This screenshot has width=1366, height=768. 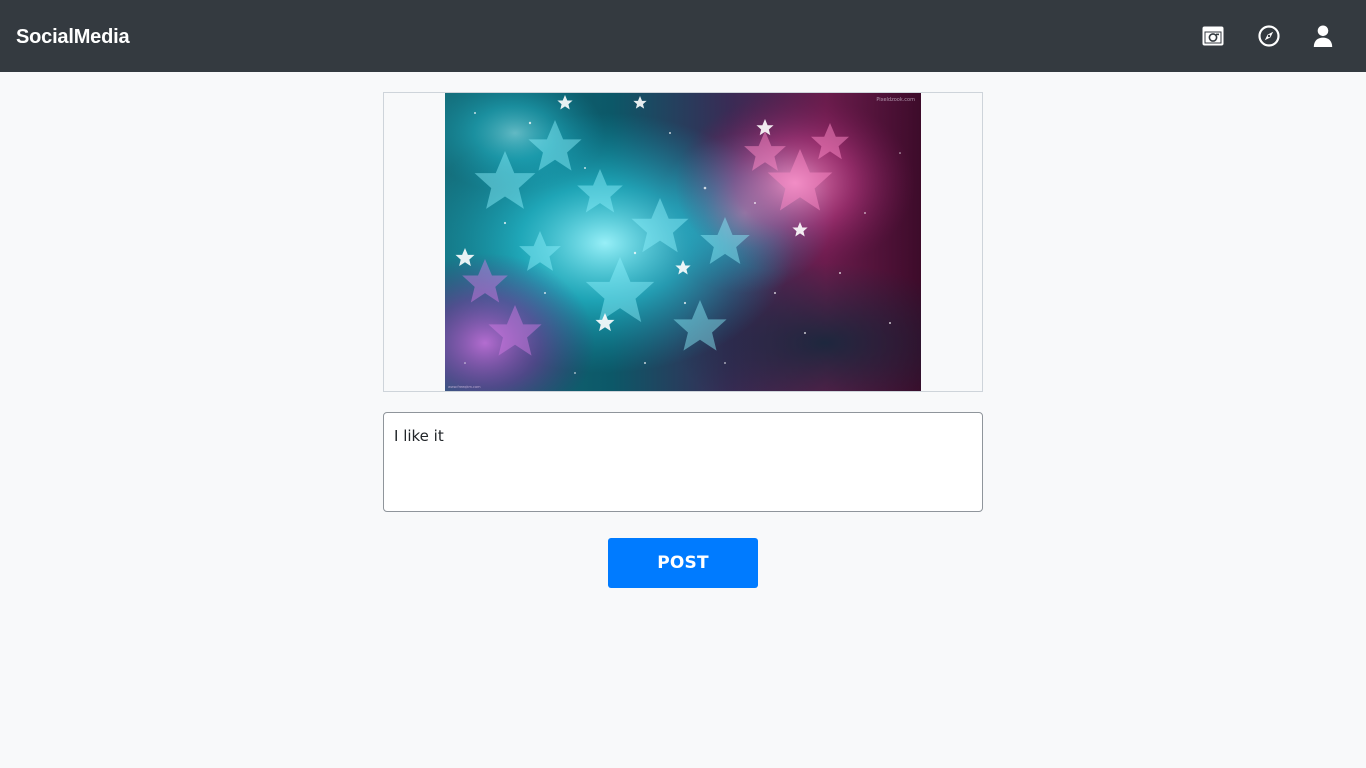 What do you see at coordinates (464, 387) in the screenshot?
I see `svg-text: www.freeqkm.com` at bounding box center [464, 387].